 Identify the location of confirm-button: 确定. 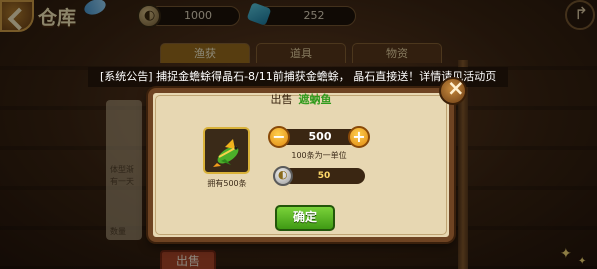
(305, 218).